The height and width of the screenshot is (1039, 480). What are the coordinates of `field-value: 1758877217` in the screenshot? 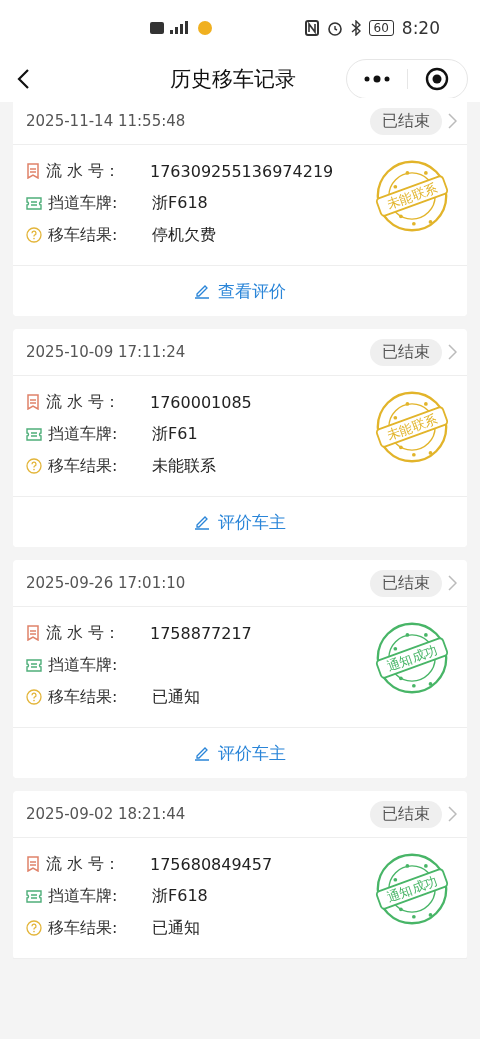 It's located at (201, 633).